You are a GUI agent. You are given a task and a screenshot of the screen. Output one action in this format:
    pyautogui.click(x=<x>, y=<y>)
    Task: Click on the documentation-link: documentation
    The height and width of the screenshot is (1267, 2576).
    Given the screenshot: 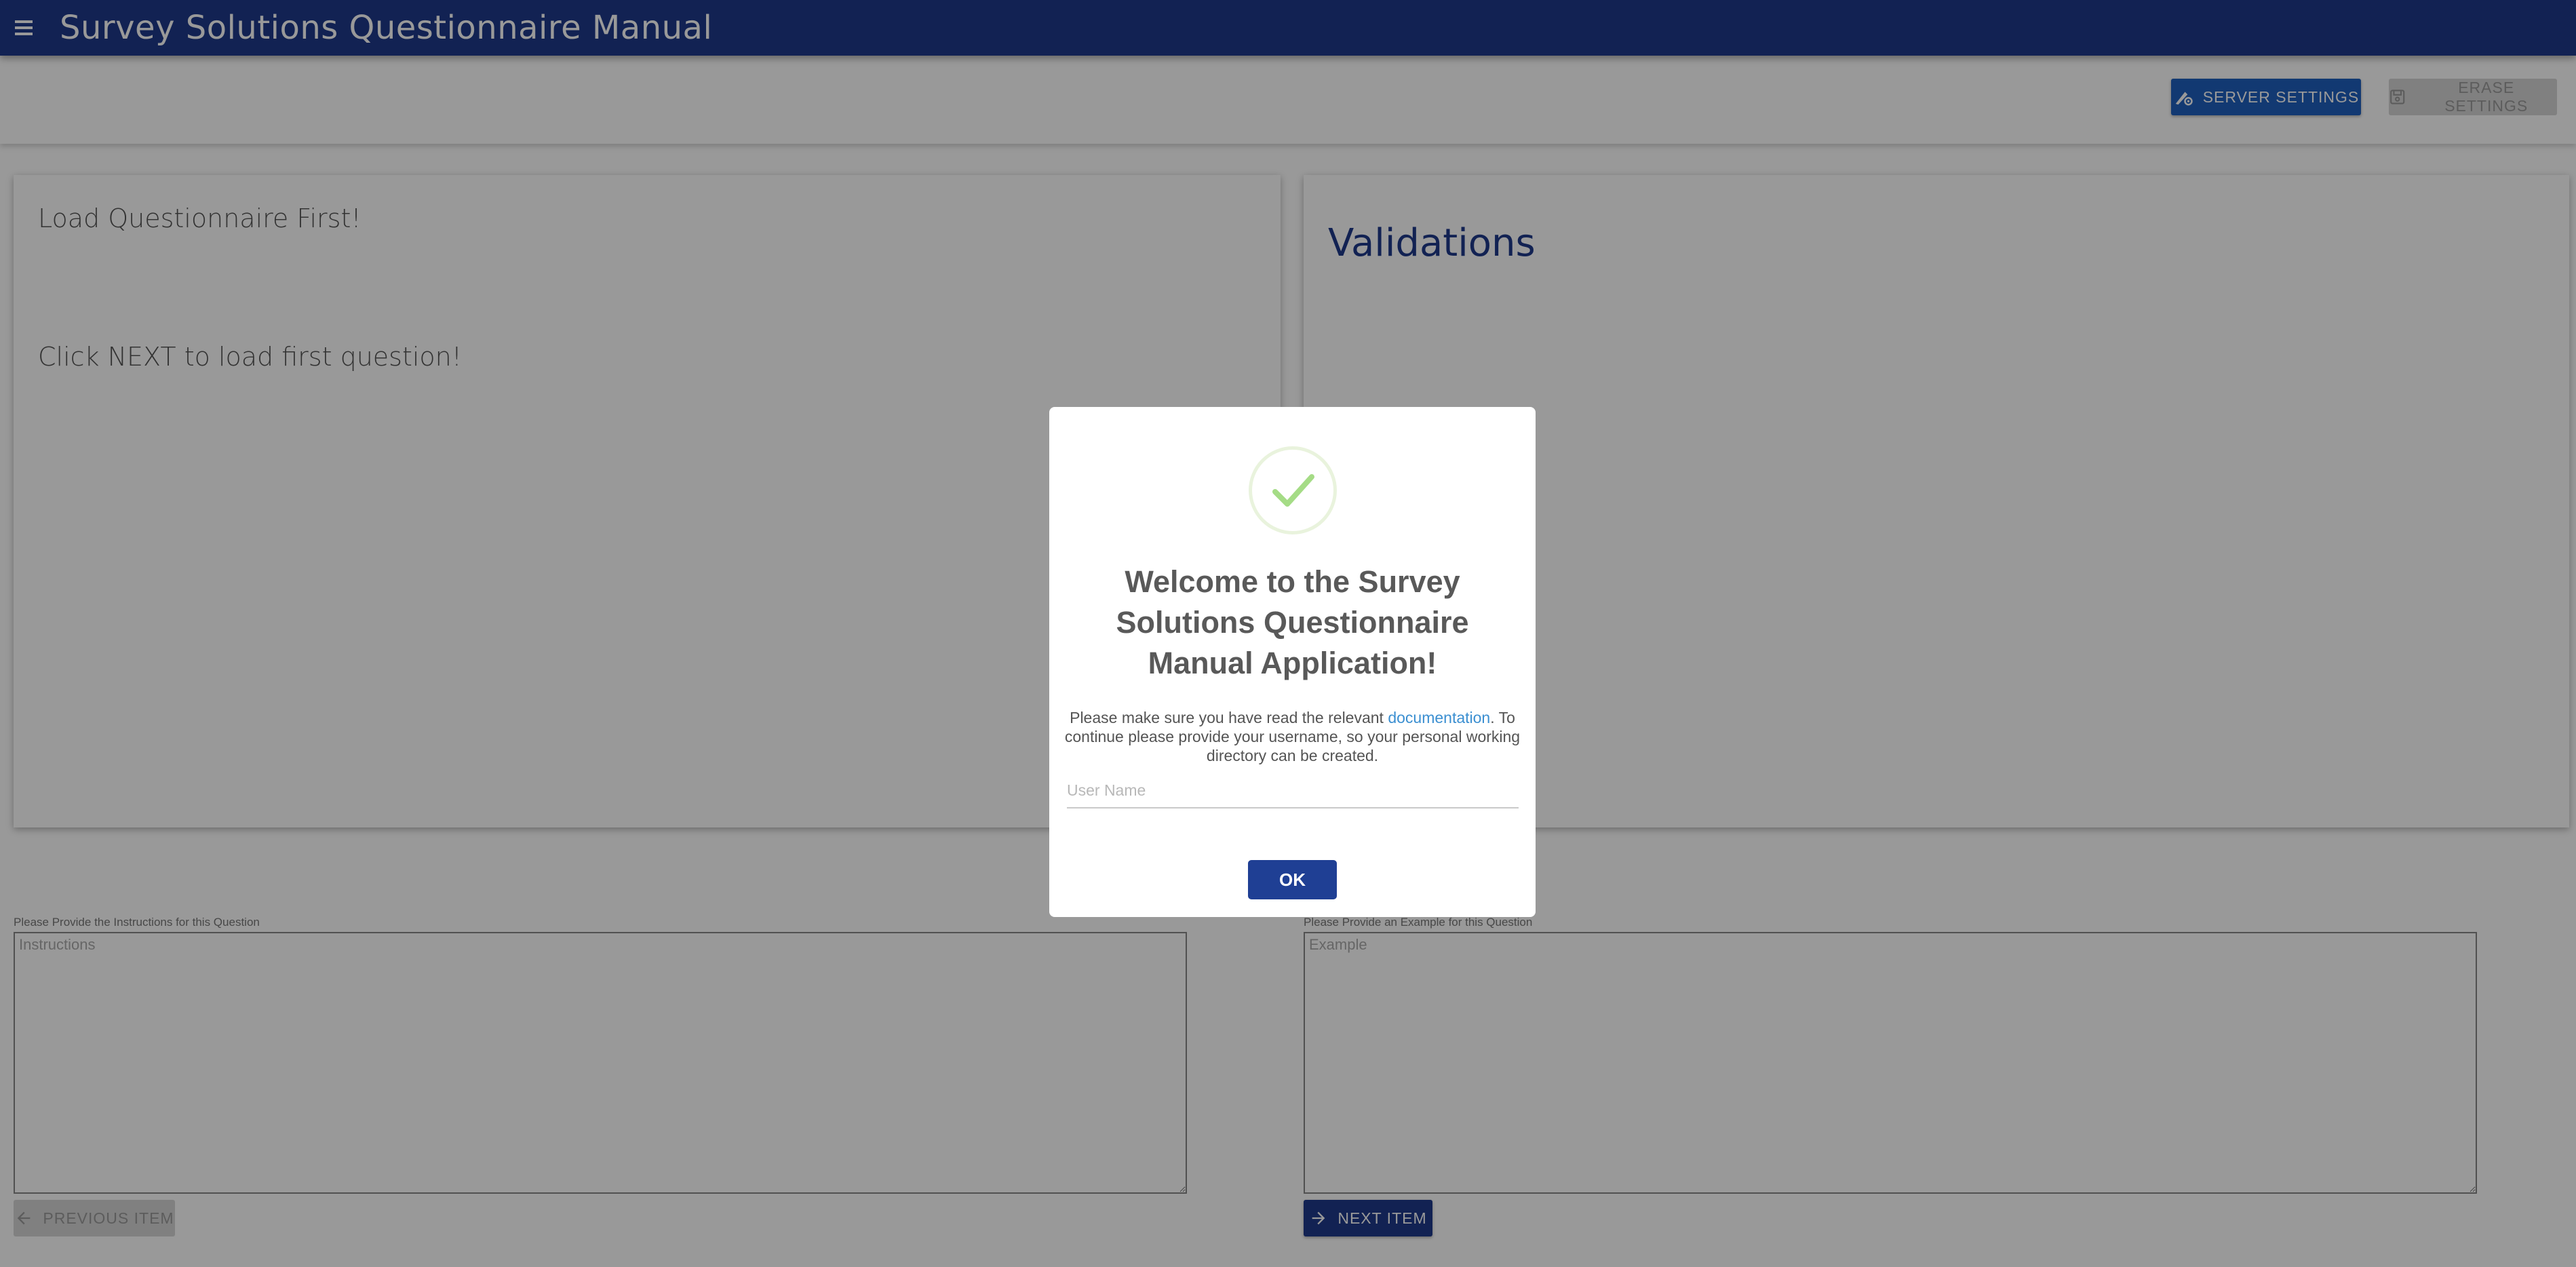 What is the action you would take?
    pyautogui.click(x=1439, y=717)
    